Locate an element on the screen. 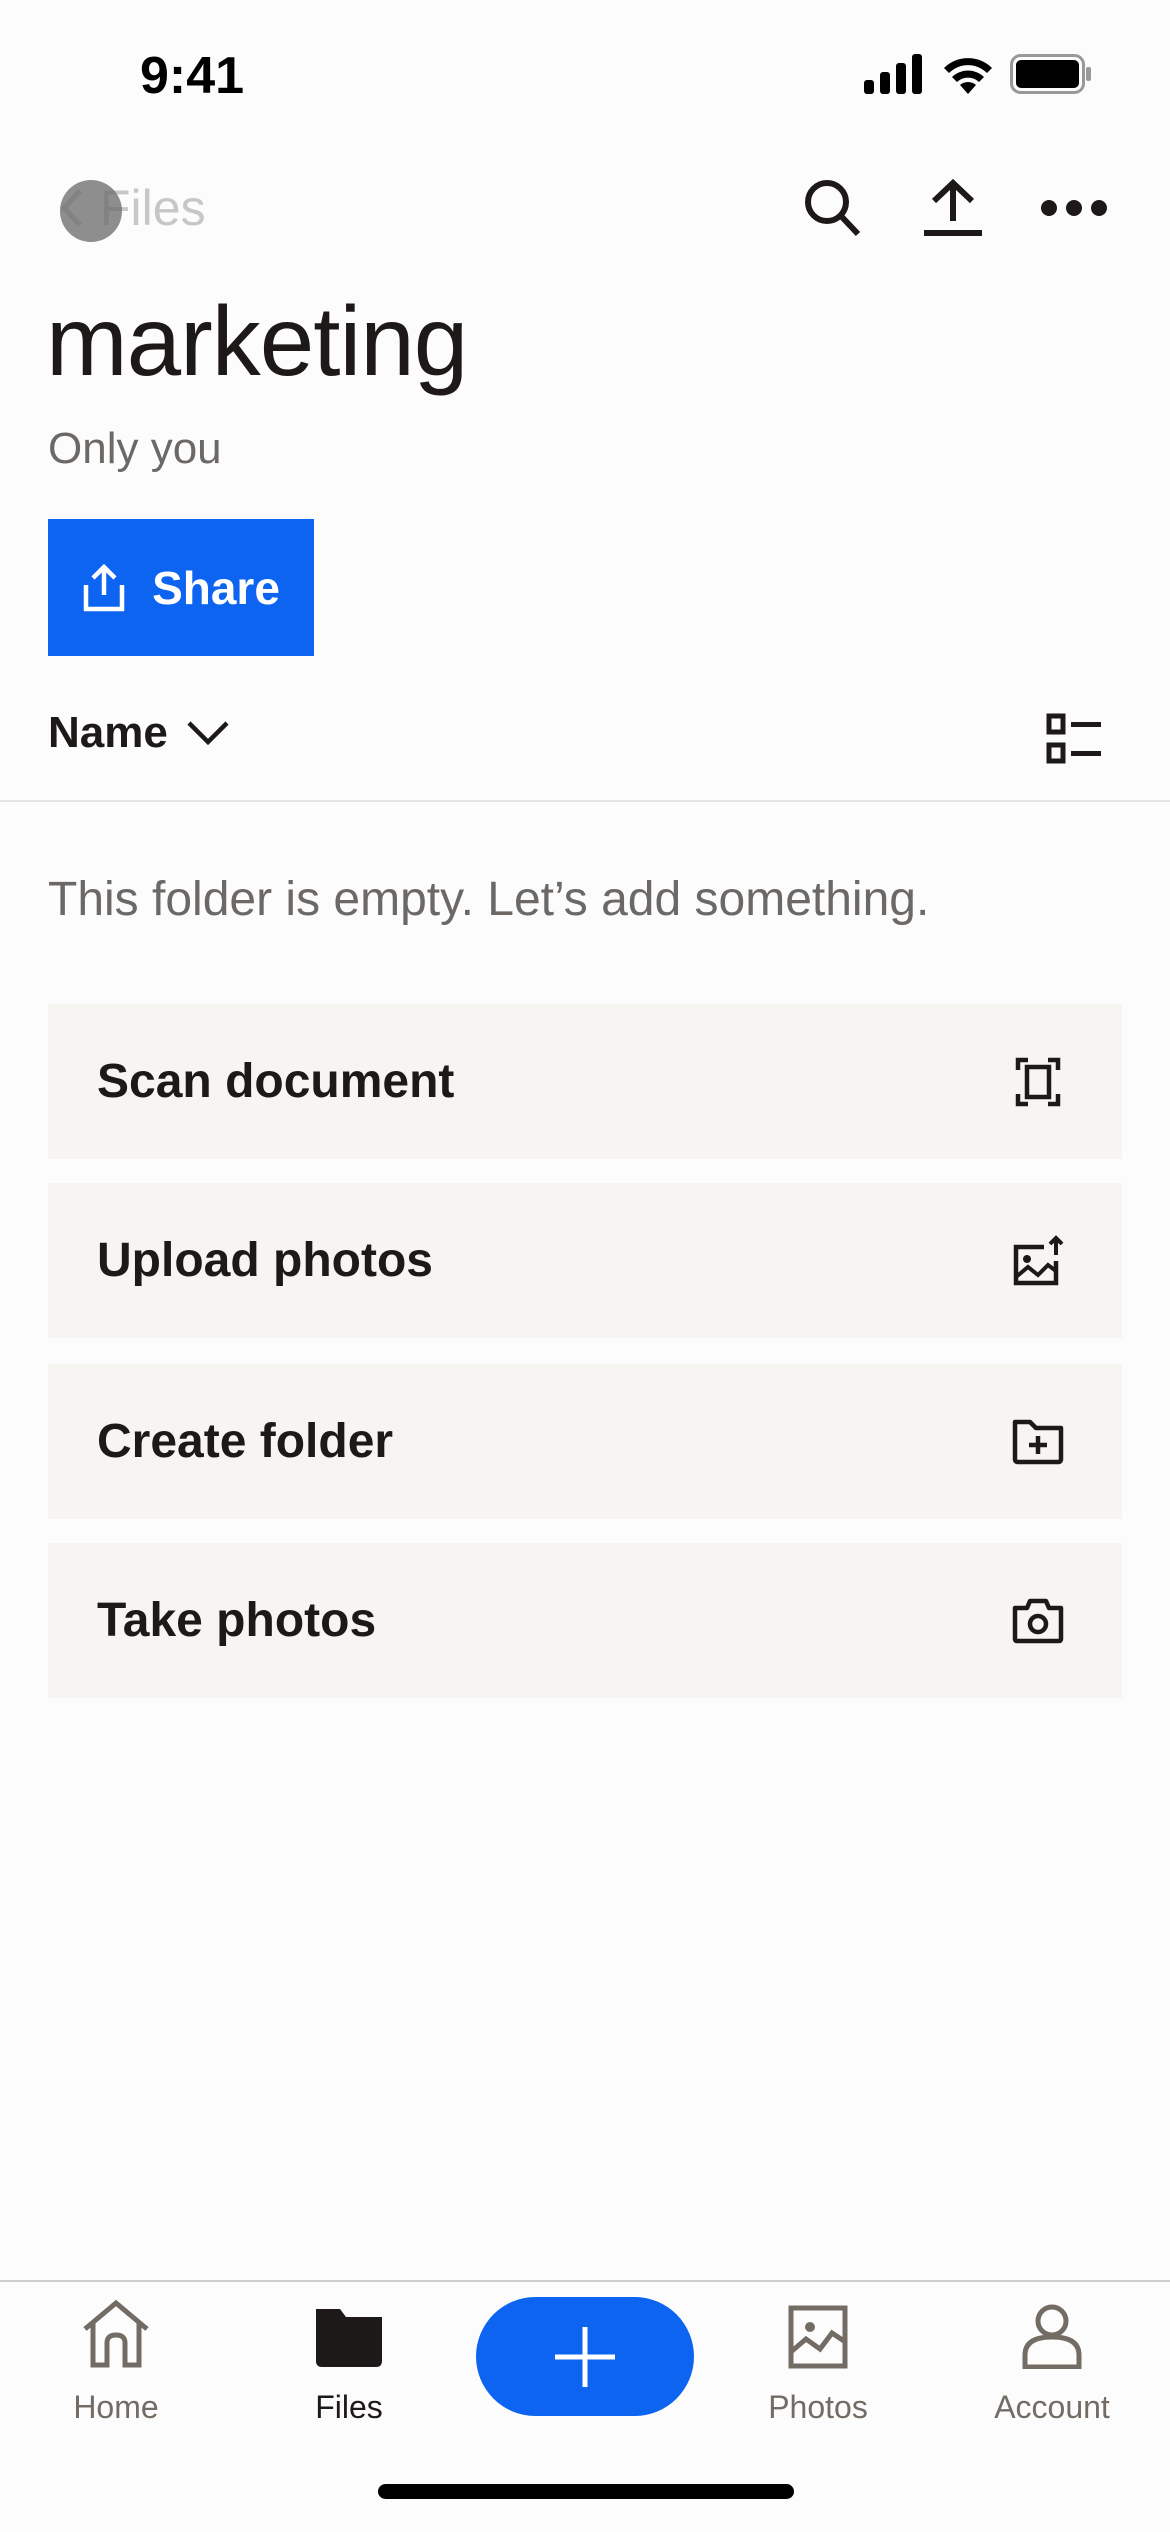 This screenshot has height=2532, width=1170. tab-home: Home is located at coordinates (116, 2361).